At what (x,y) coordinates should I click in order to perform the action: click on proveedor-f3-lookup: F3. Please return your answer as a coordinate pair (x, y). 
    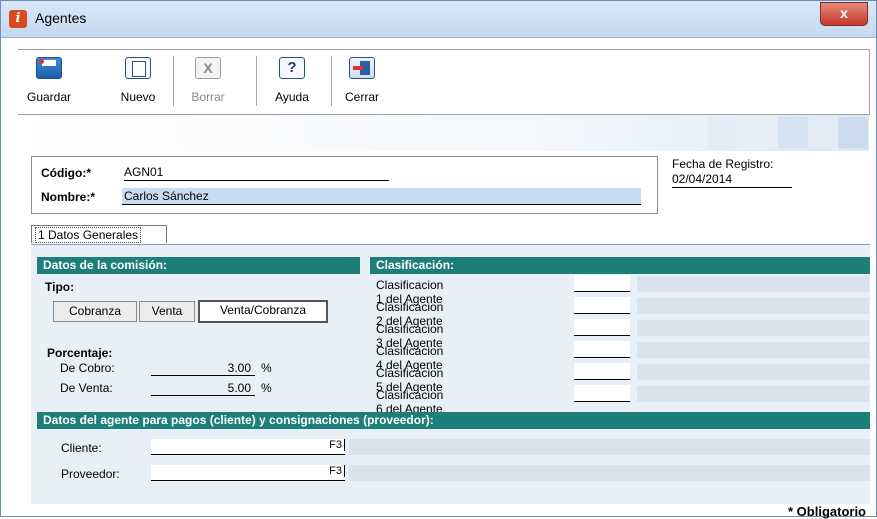
    Looking at the image, I should click on (337, 471).